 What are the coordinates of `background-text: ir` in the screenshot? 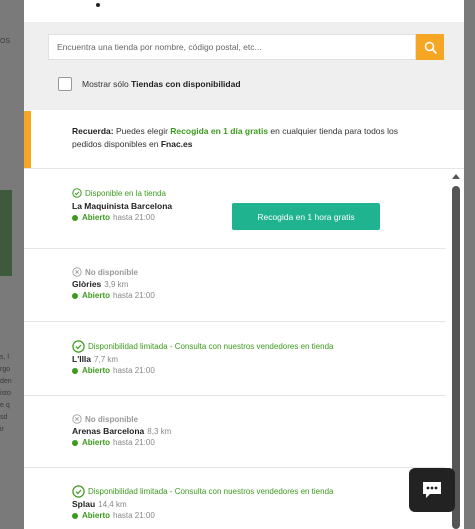 It's located at (2, 429).